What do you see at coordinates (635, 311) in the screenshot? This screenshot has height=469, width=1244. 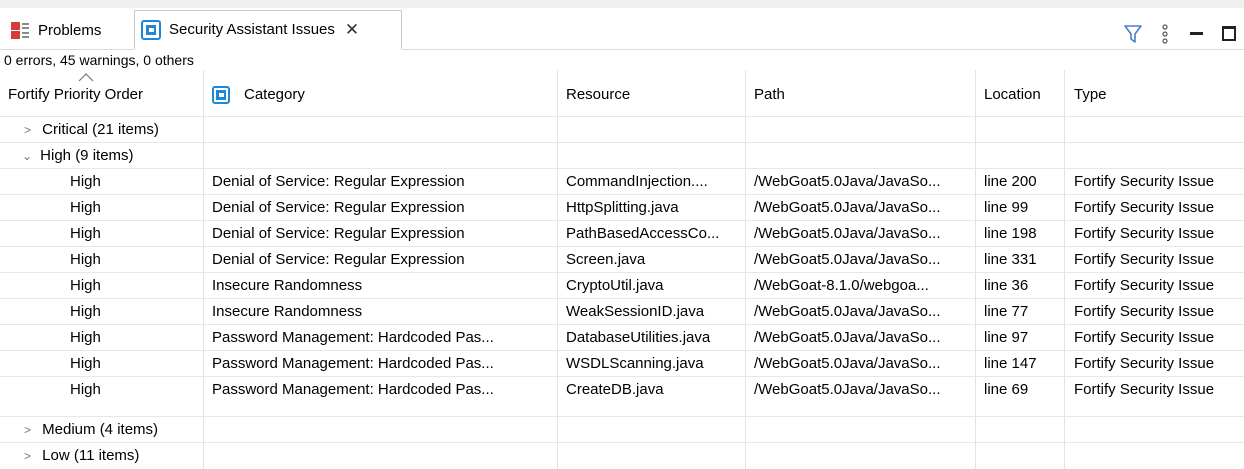 I see `cell-resource: WeakSessionID.java` at bounding box center [635, 311].